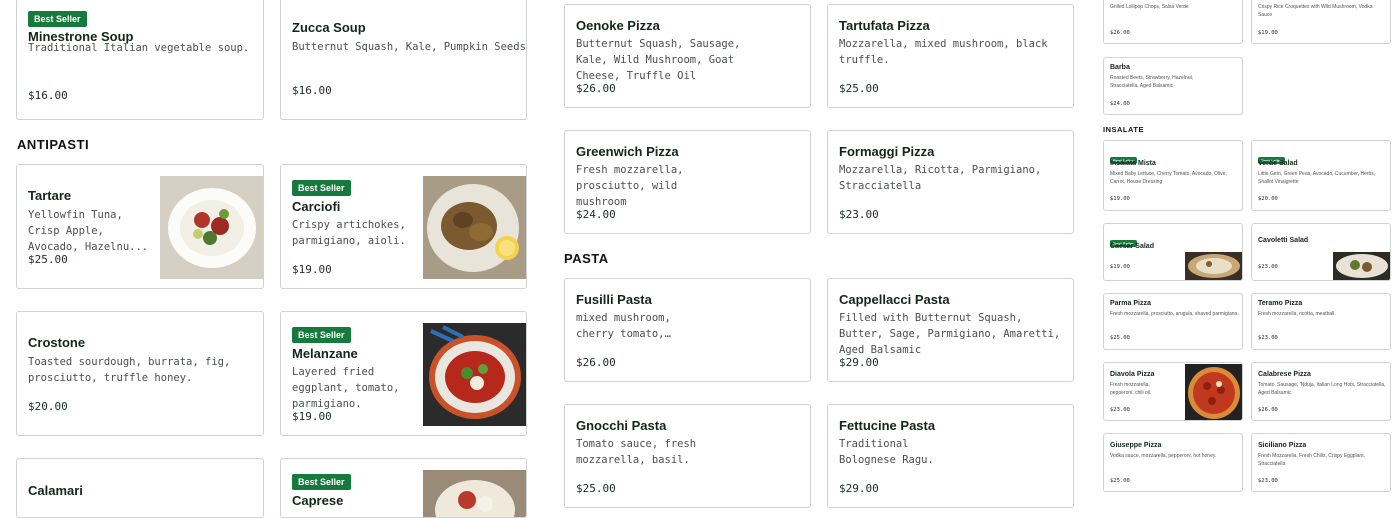  What do you see at coordinates (474, 227) in the screenshot?
I see `carciofi-photo` at bounding box center [474, 227].